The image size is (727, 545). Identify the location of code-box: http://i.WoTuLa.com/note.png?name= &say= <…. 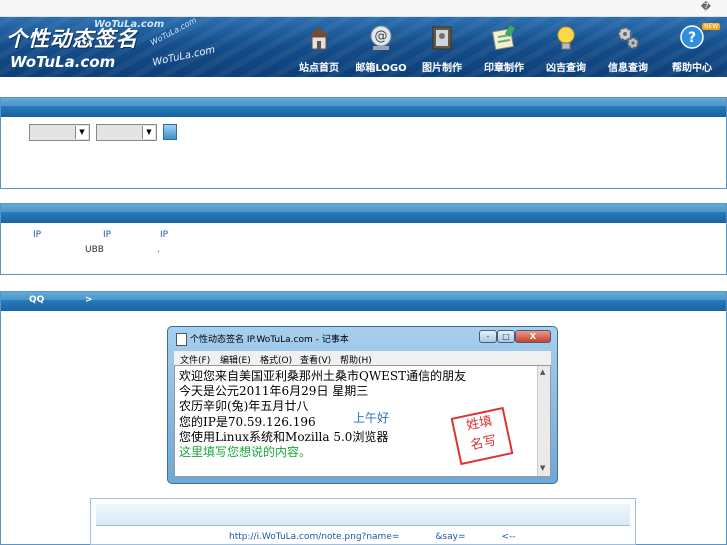
(363, 521).